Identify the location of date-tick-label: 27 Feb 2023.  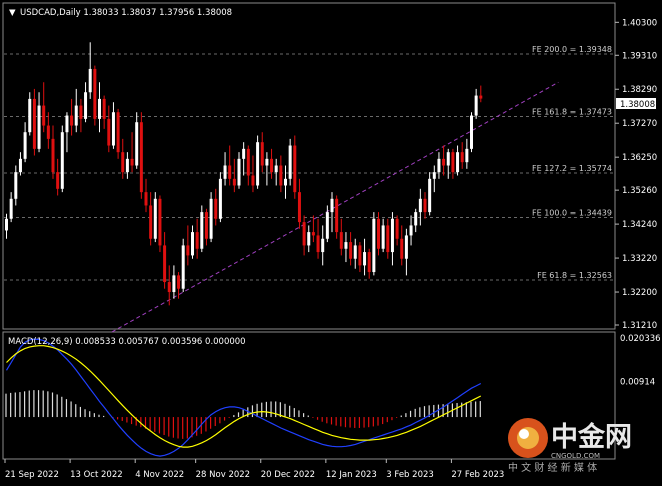
(477, 475).